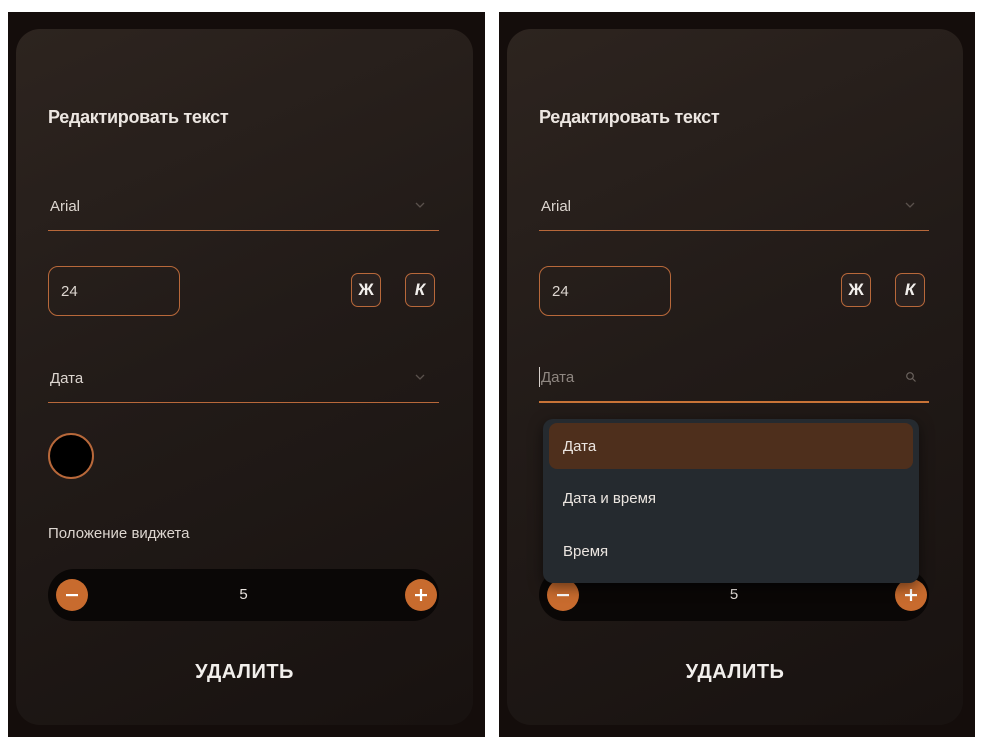  I want to click on type-dropdown: Дата Дата и время Время, so click(731, 501).